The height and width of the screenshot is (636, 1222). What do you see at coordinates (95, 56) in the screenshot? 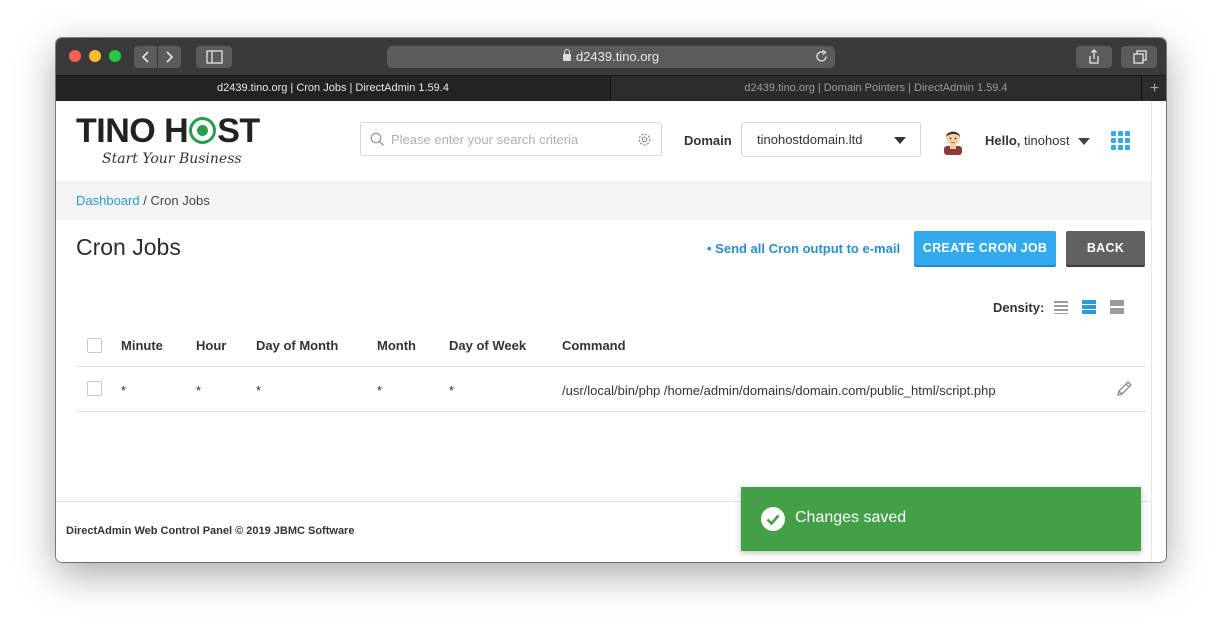
I see `minimize-window-button` at bounding box center [95, 56].